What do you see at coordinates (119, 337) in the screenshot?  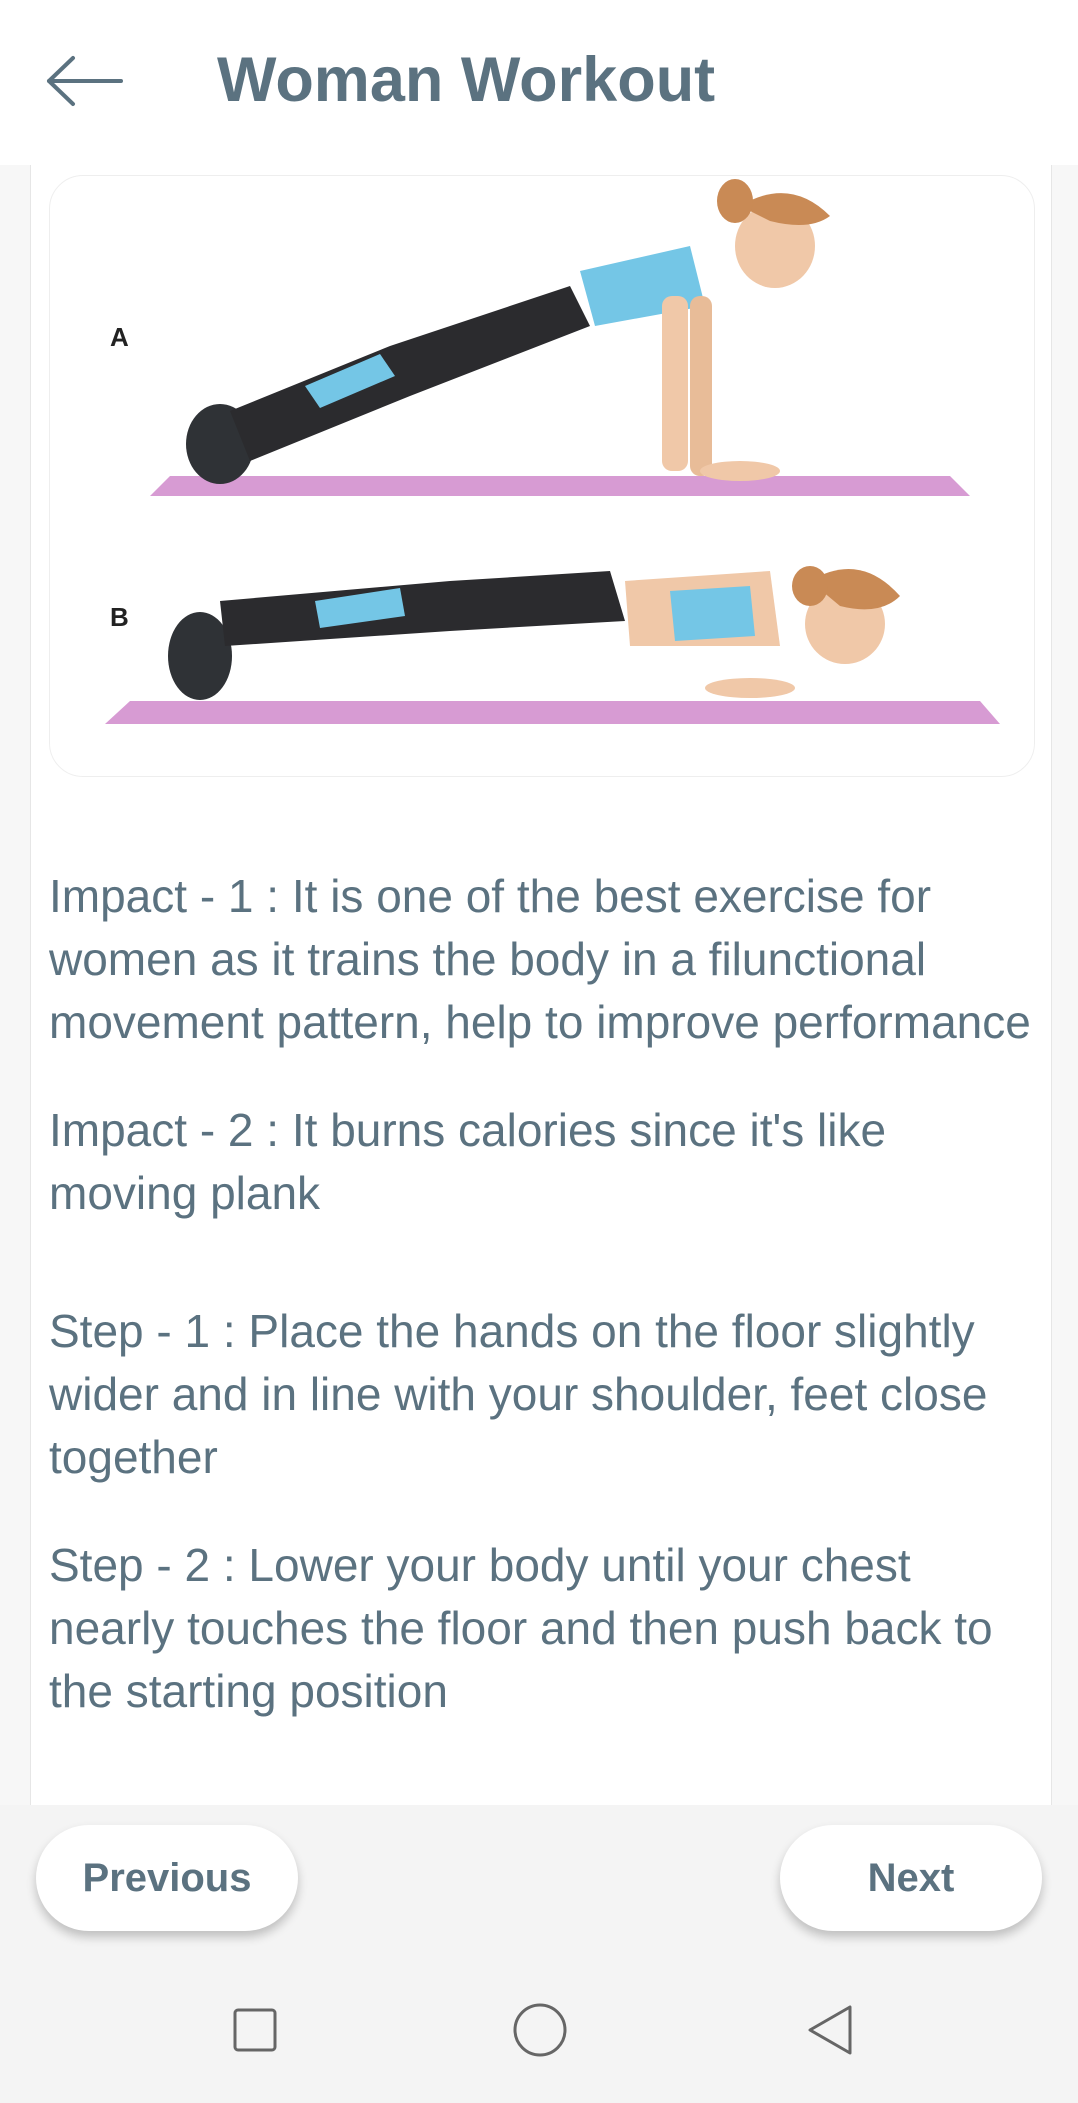 I see `label-a: A` at bounding box center [119, 337].